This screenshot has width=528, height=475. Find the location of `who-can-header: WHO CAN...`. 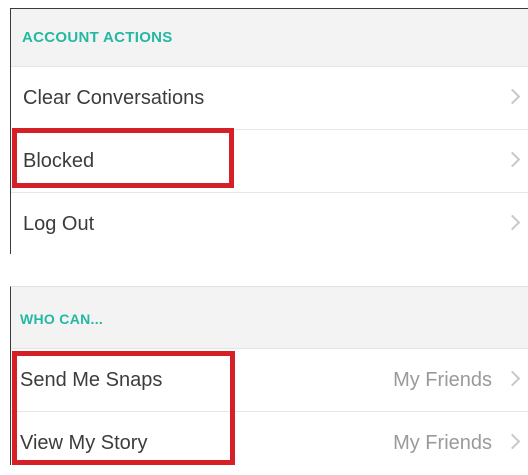

who-can-header: WHO CAN... is located at coordinates (269, 318).